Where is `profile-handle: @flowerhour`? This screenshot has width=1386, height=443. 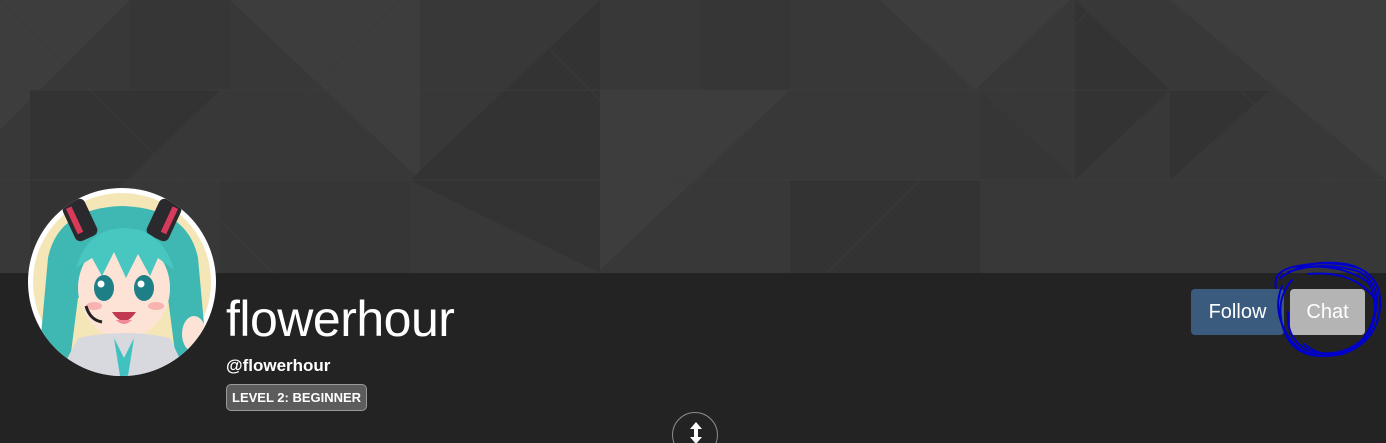
profile-handle: @flowerhour is located at coordinates (278, 365).